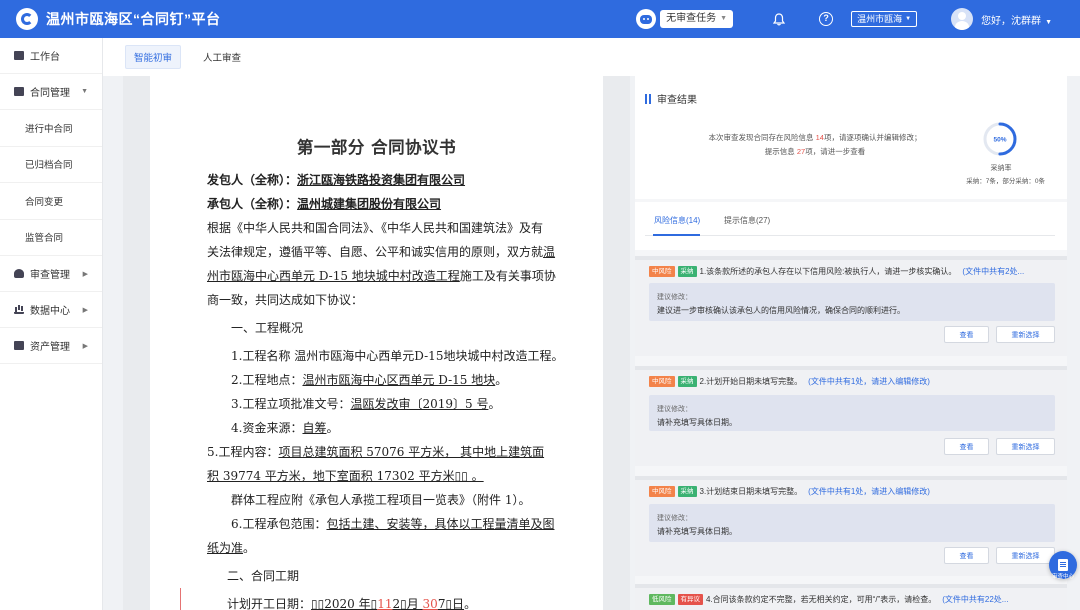 Image resolution: width=1080 pixels, height=610 pixels. Describe the element at coordinates (19, 345) in the screenshot. I see `asset-icon` at that location.